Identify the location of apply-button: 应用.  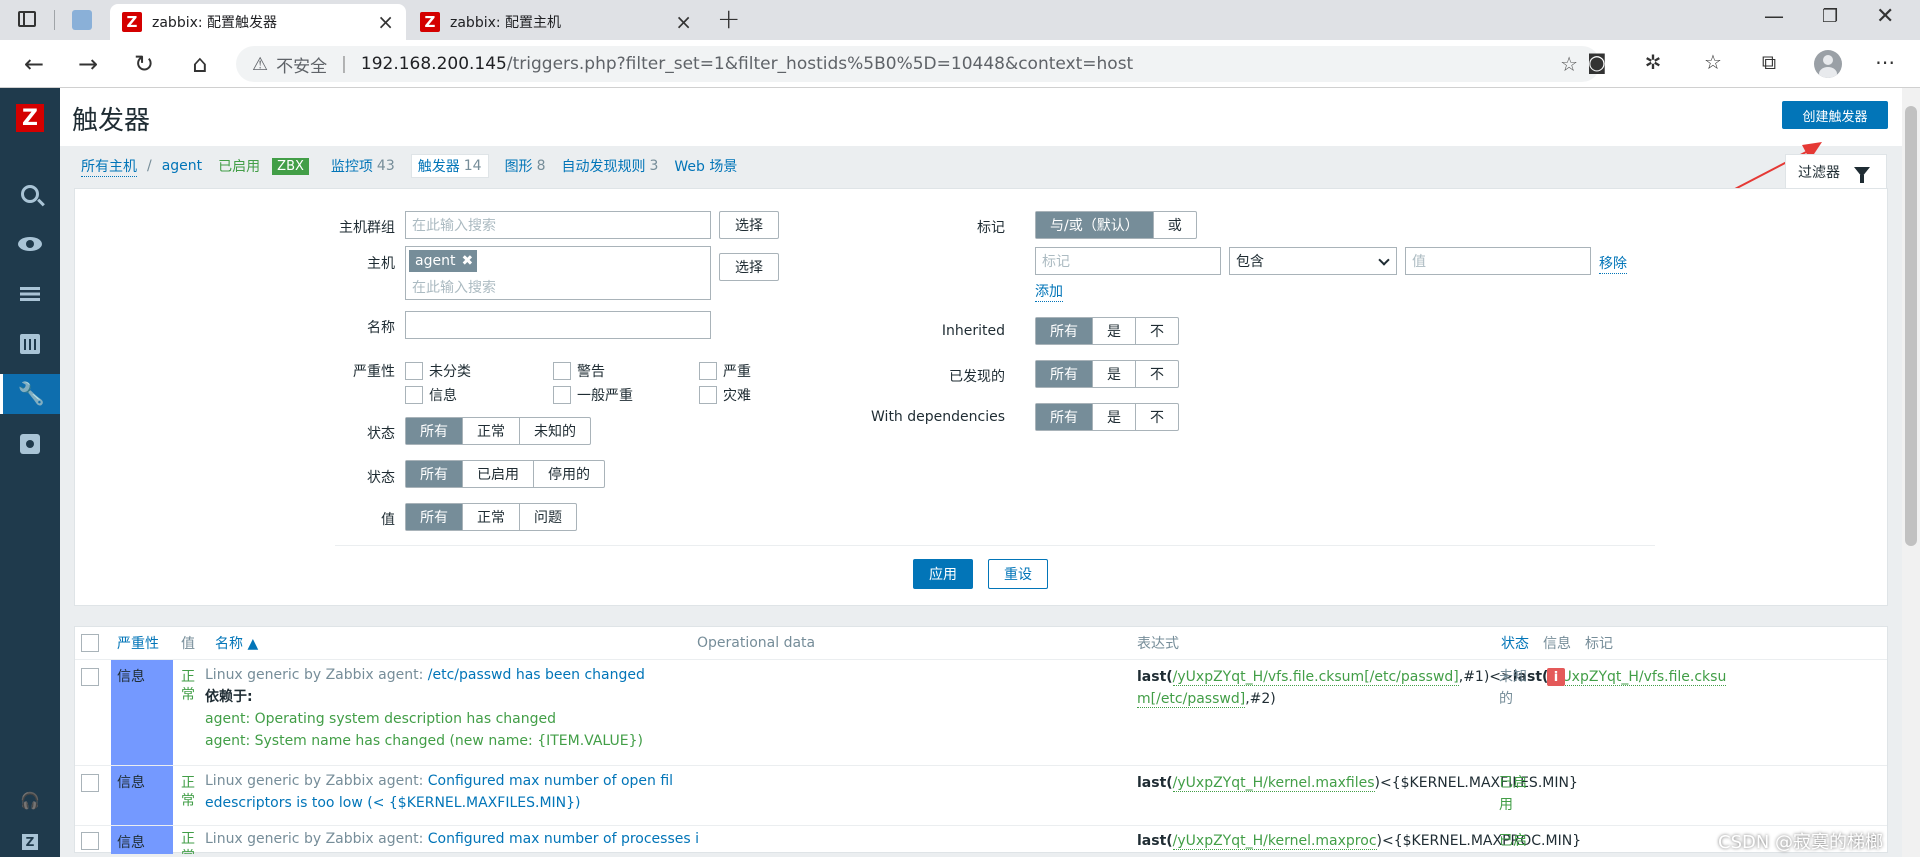
(943, 574).